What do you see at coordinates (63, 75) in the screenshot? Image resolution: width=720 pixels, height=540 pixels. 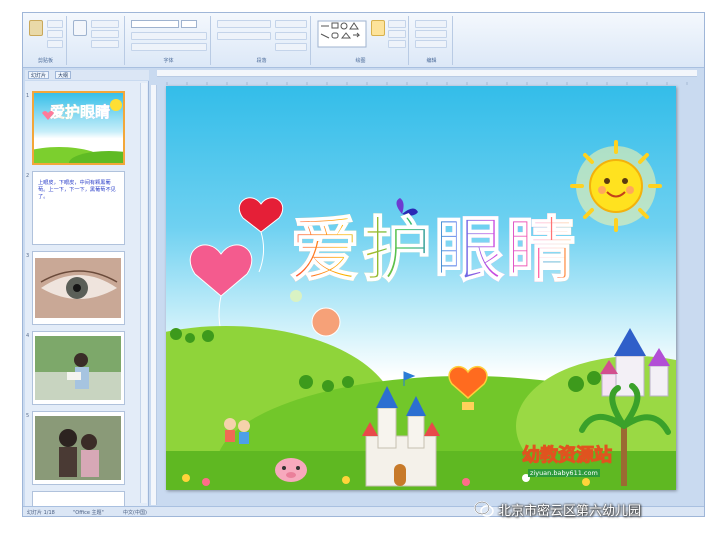 I see `tab-outline: 大纲` at bounding box center [63, 75].